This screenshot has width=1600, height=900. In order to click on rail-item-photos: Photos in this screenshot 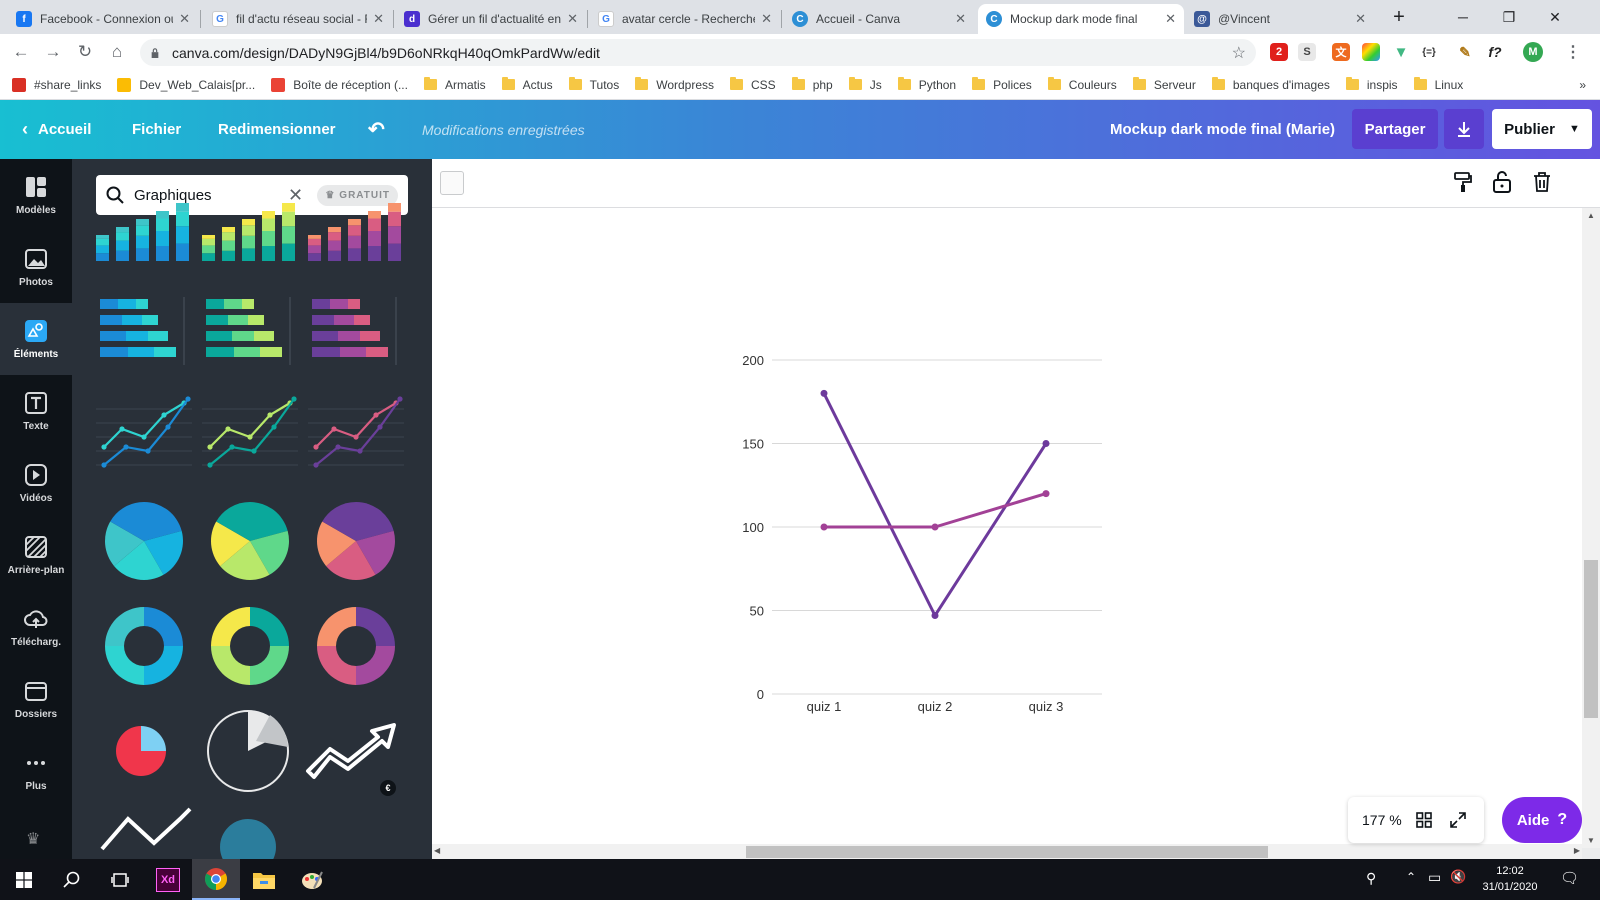, I will do `click(36, 267)`.